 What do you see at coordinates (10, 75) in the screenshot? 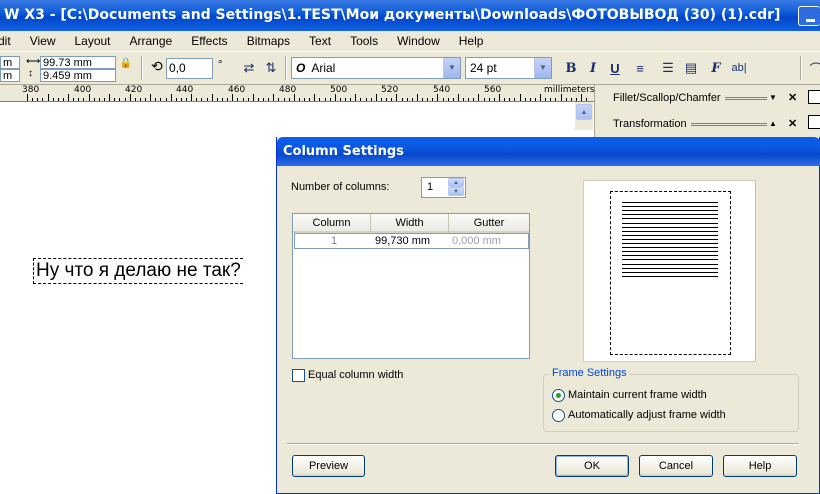
I see `position-y-field: m` at bounding box center [10, 75].